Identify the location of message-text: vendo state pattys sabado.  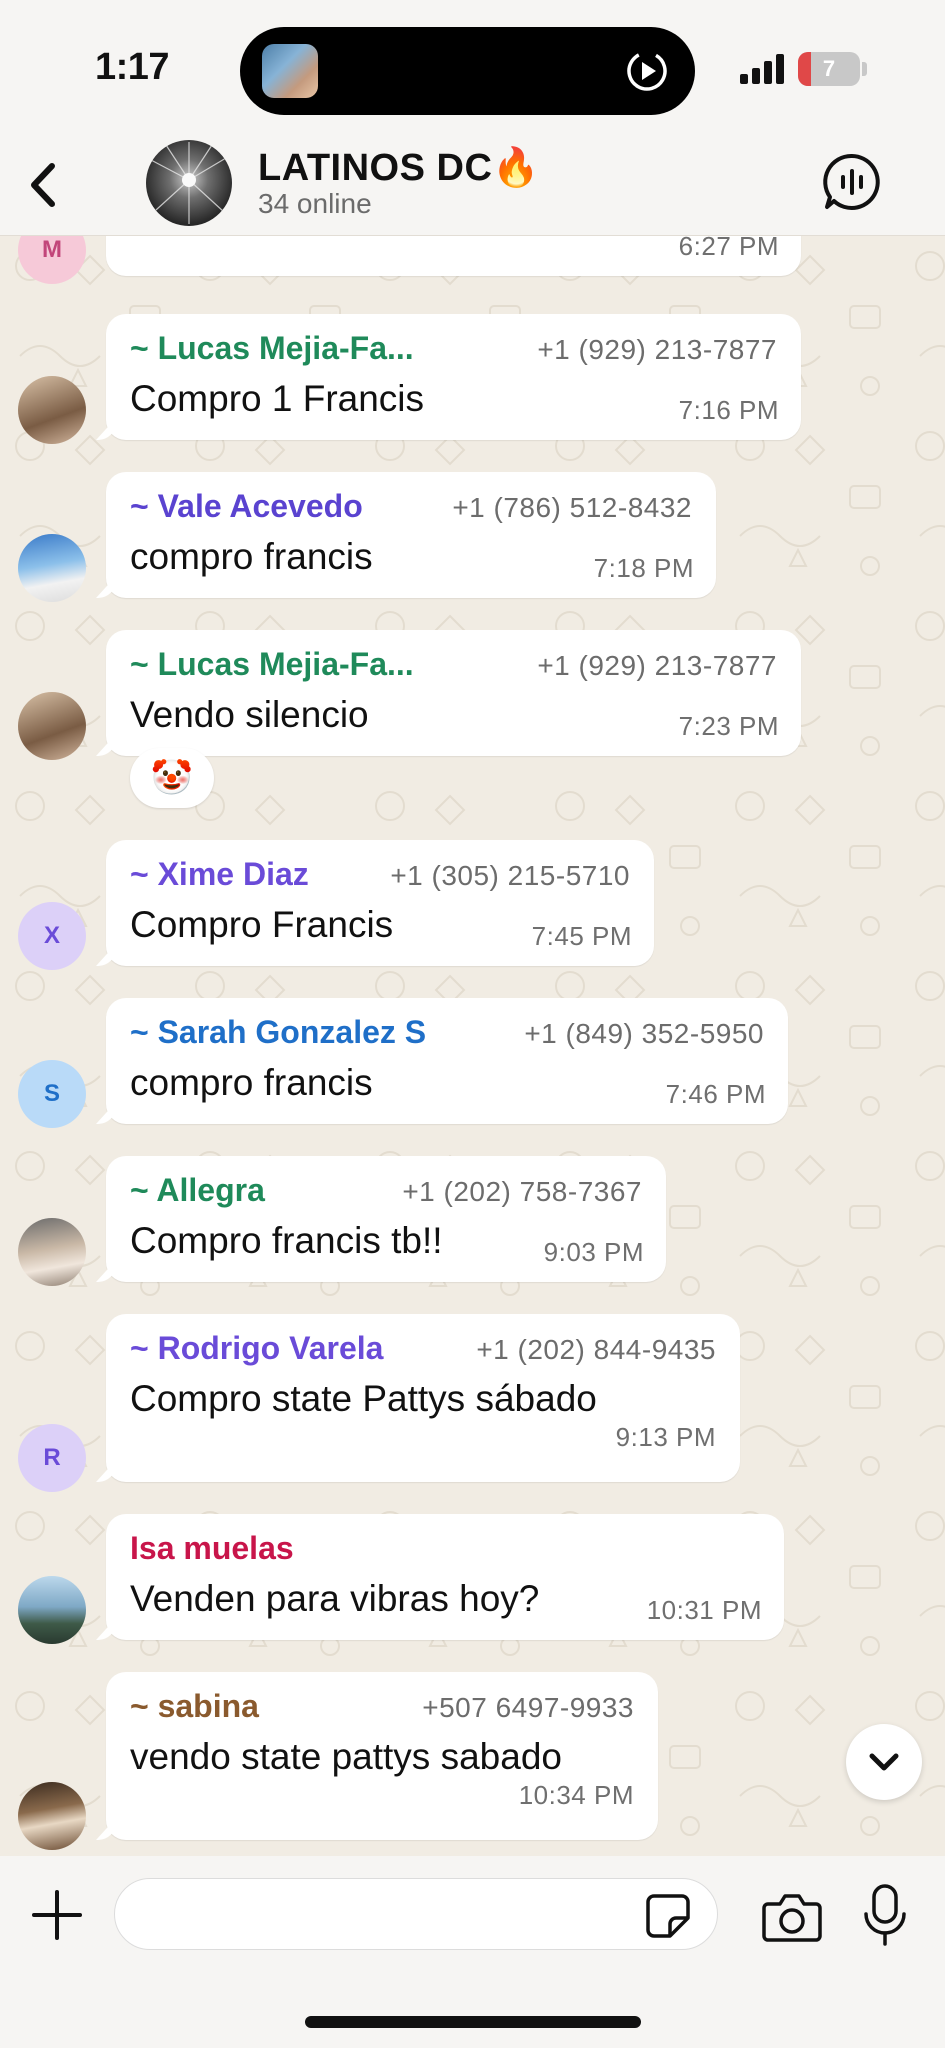
(346, 1756).